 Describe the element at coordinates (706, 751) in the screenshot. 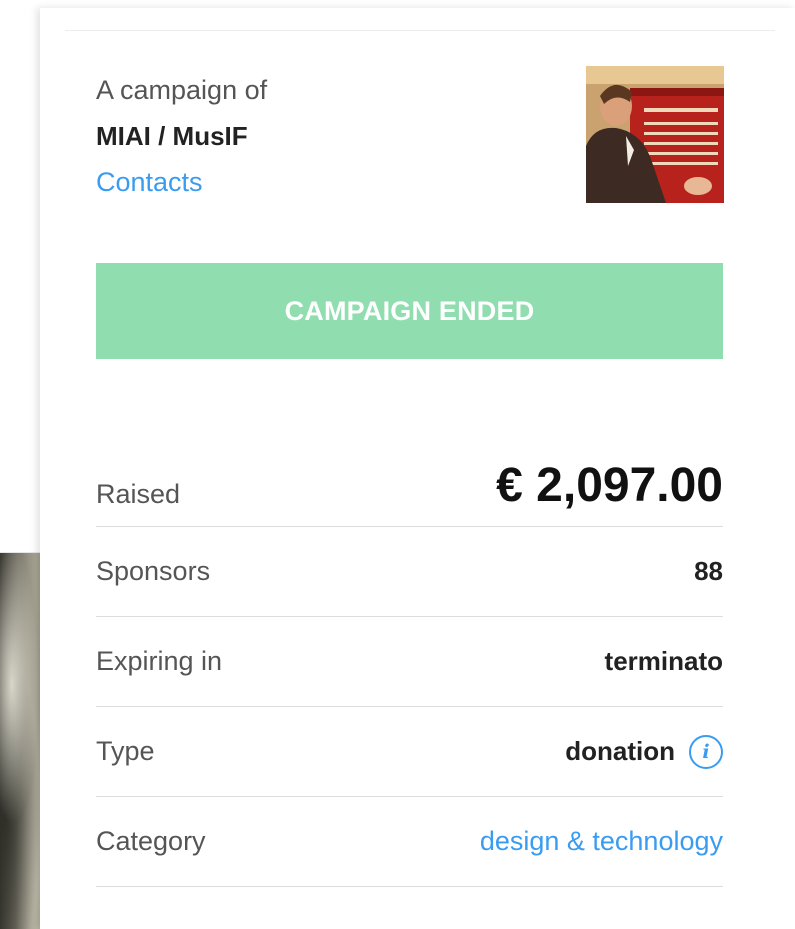

I see `info-icon: i` at that location.